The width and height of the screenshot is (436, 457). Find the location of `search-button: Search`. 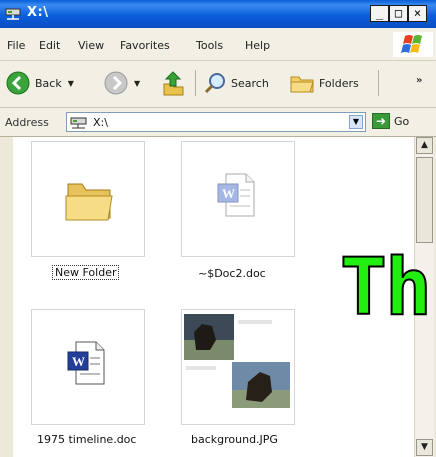

search-button: Search is located at coordinates (236, 83).